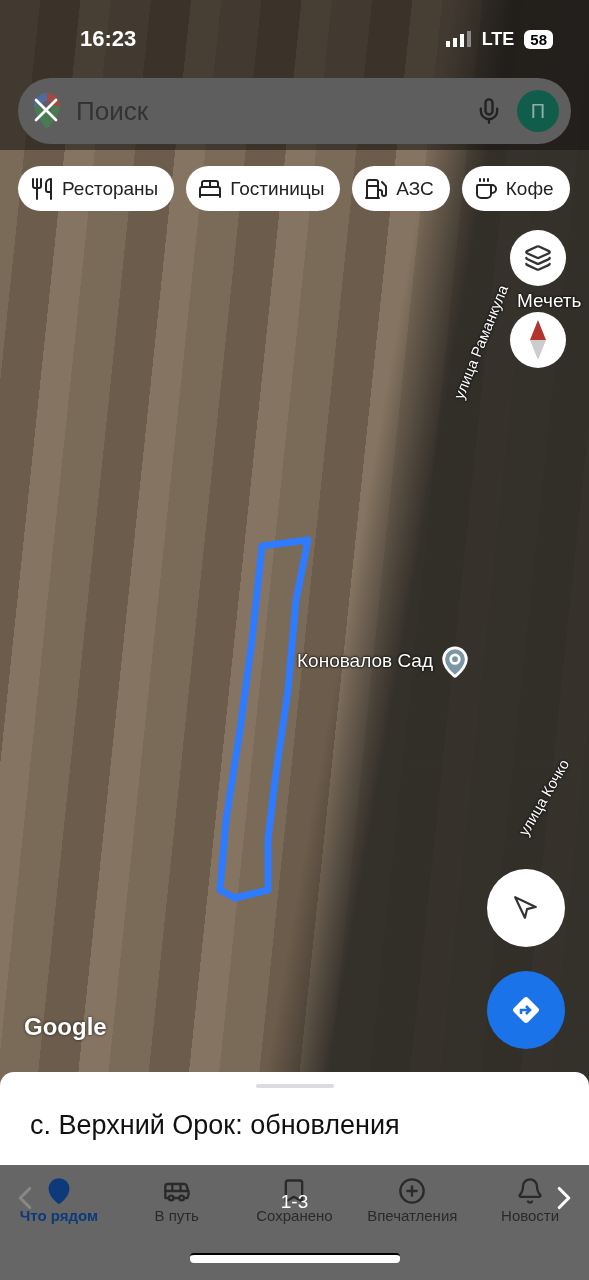 The height and width of the screenshot is (1280, 589). I want to click on category-chip: Гостиницы, so click(263, 188).